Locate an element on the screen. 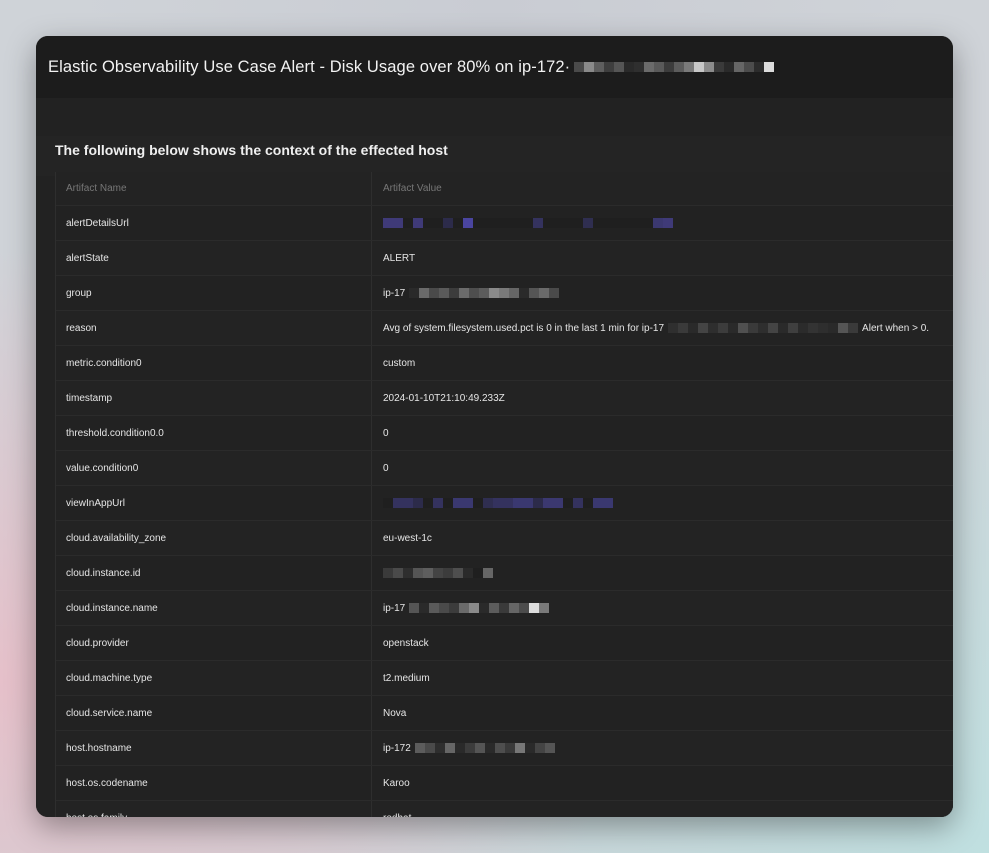 Image resolution: width=989 pixels, height=853 pixels. artifact-value: 2024-01-10T21:10:49.233Z is located at coordinates (662, 398).